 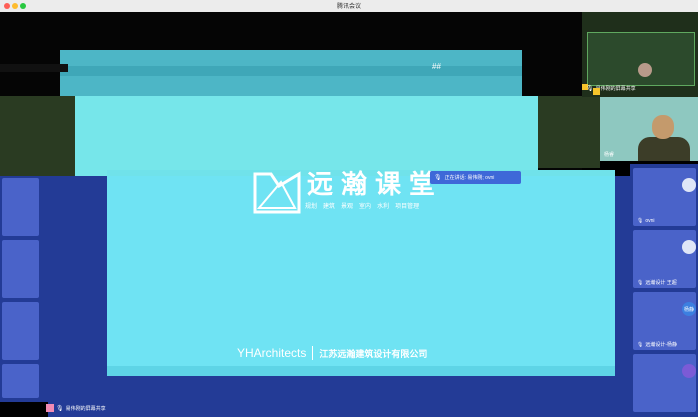 I want to click on screen-share-thumbnail: 🎙 易伟刚的屏幕共享, so click(x=640, y=54).